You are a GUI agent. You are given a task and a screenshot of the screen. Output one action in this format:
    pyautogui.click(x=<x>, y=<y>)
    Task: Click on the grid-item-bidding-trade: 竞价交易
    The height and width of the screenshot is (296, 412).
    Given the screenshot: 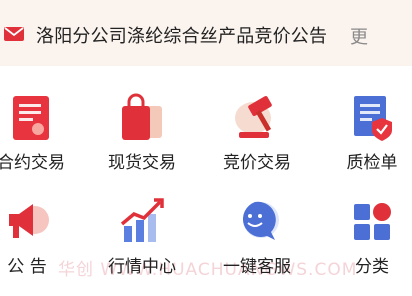 What is the action you would take?
    pyautogui.click(x=257, y=142)
    